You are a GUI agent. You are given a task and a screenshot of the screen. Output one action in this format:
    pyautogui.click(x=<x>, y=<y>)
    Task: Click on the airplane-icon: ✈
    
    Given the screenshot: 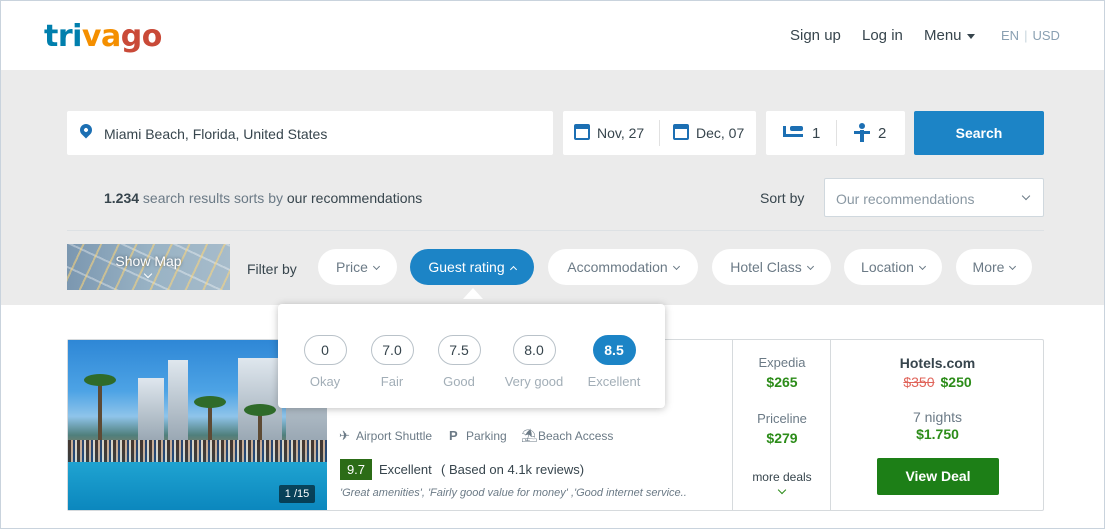 What is the action you would take?
    pyautogui.click(x=344, y=435)
    